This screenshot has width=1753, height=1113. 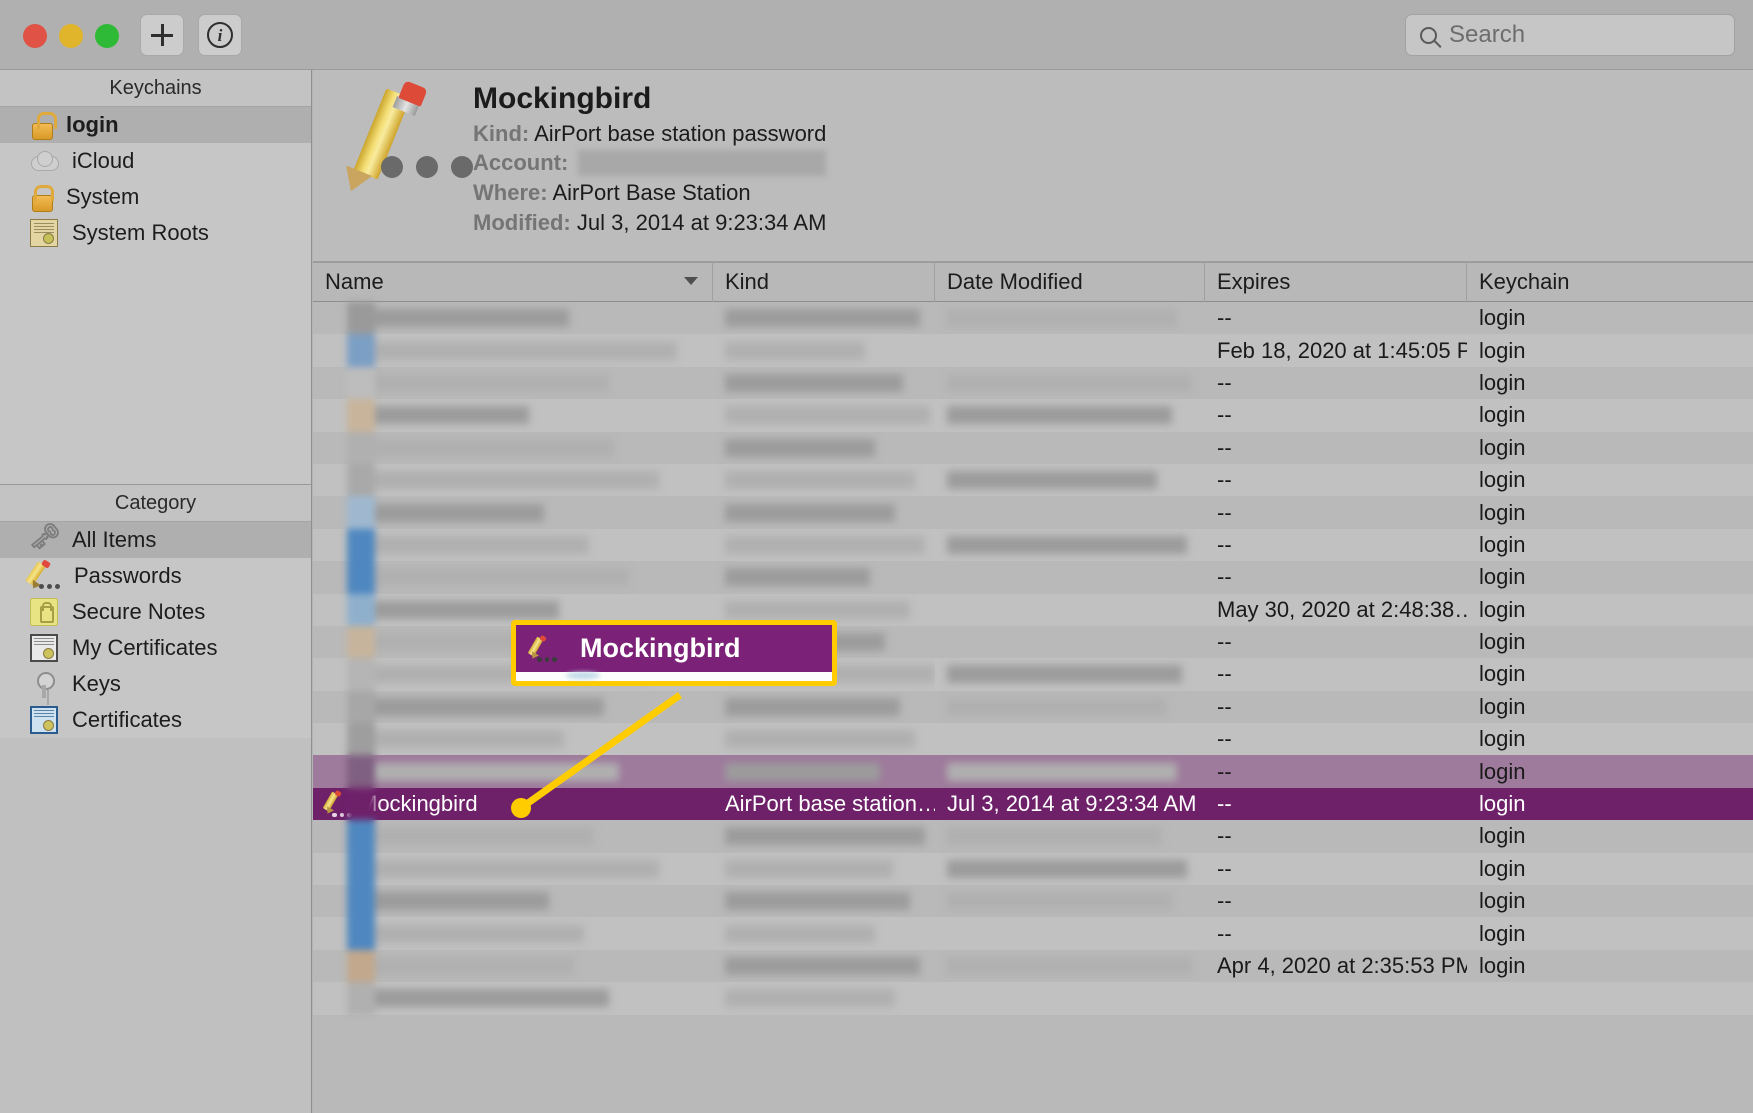 What do you see at coordinates (562, 98) in the screenshot?
I see `item-title: Mockingbird` at bounding box center [562, 98].